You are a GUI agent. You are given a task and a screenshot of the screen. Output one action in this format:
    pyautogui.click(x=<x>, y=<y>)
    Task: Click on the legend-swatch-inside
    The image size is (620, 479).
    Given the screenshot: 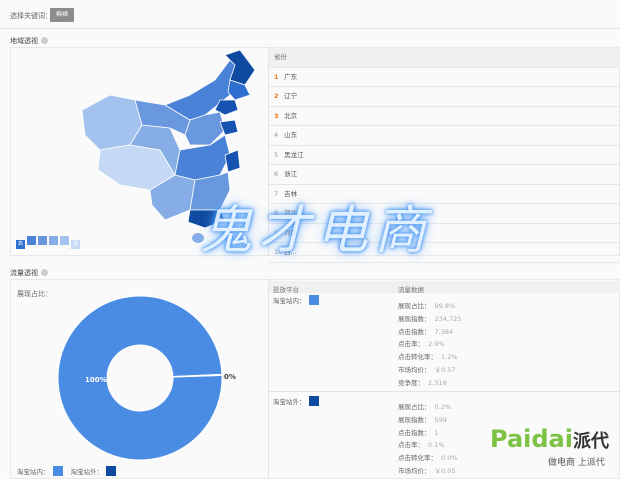 What is the action you would take?
    pyautogui.click(x=57, y=471)
    